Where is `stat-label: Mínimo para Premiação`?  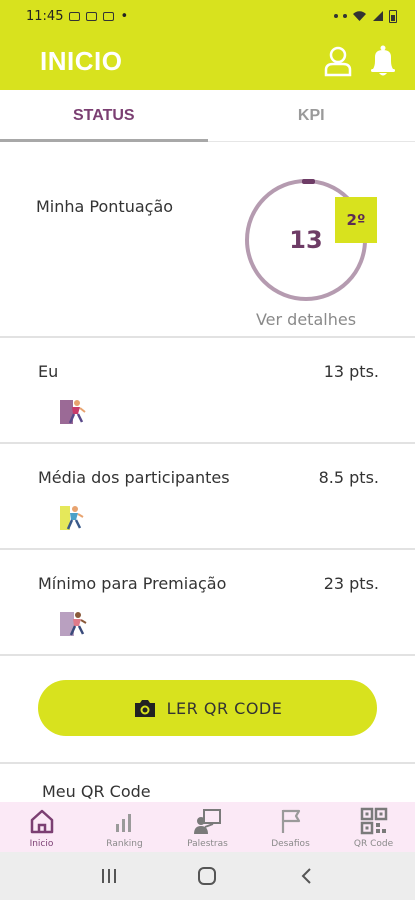
stat-label: Mínimo para Premiação is located at coordinates (132, 583).